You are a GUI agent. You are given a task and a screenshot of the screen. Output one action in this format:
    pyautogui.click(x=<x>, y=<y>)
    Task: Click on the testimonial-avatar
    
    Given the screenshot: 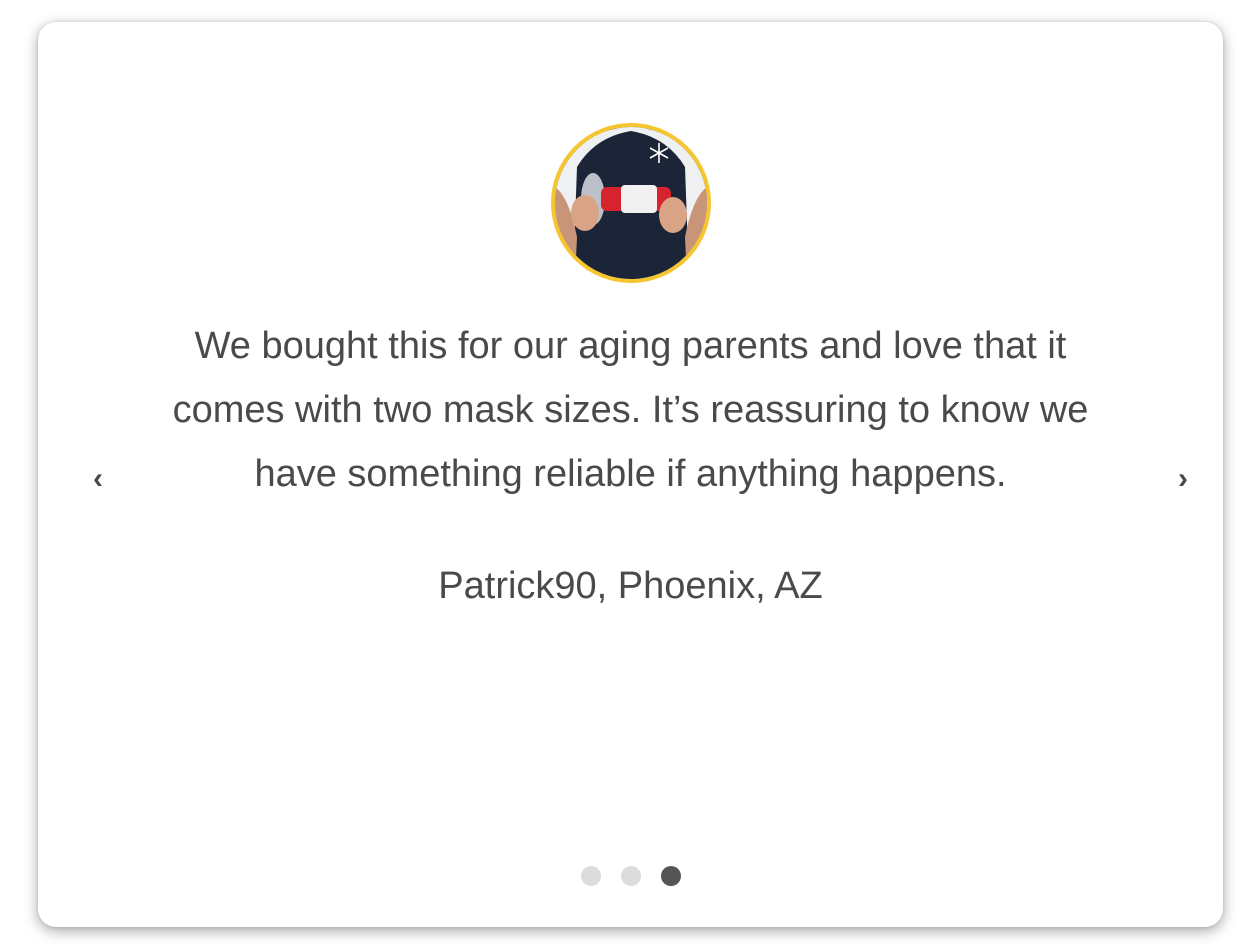 What is the action you would take?
    pyautogui.click(x=631, y=203)
    